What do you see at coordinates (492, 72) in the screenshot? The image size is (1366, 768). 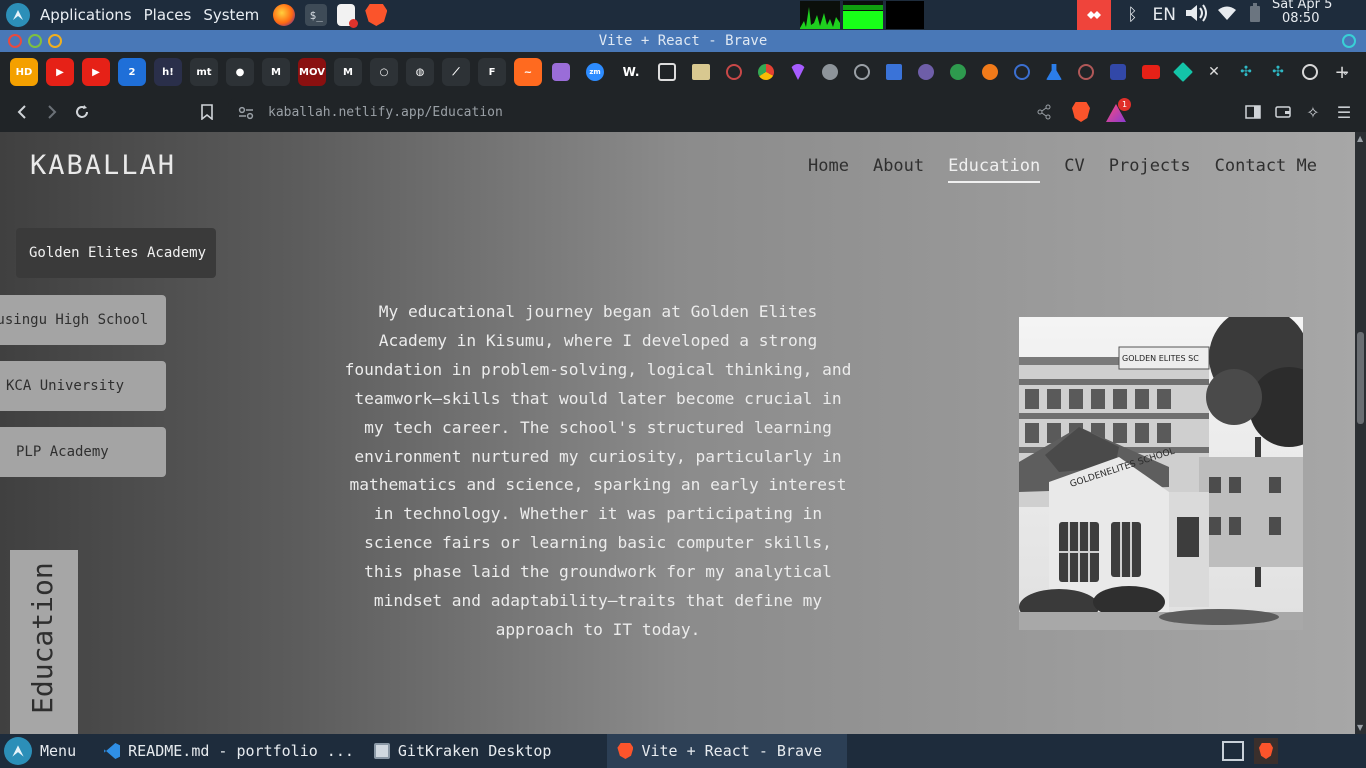 I see `framer-icon: F` at bounding box center [492, 72].